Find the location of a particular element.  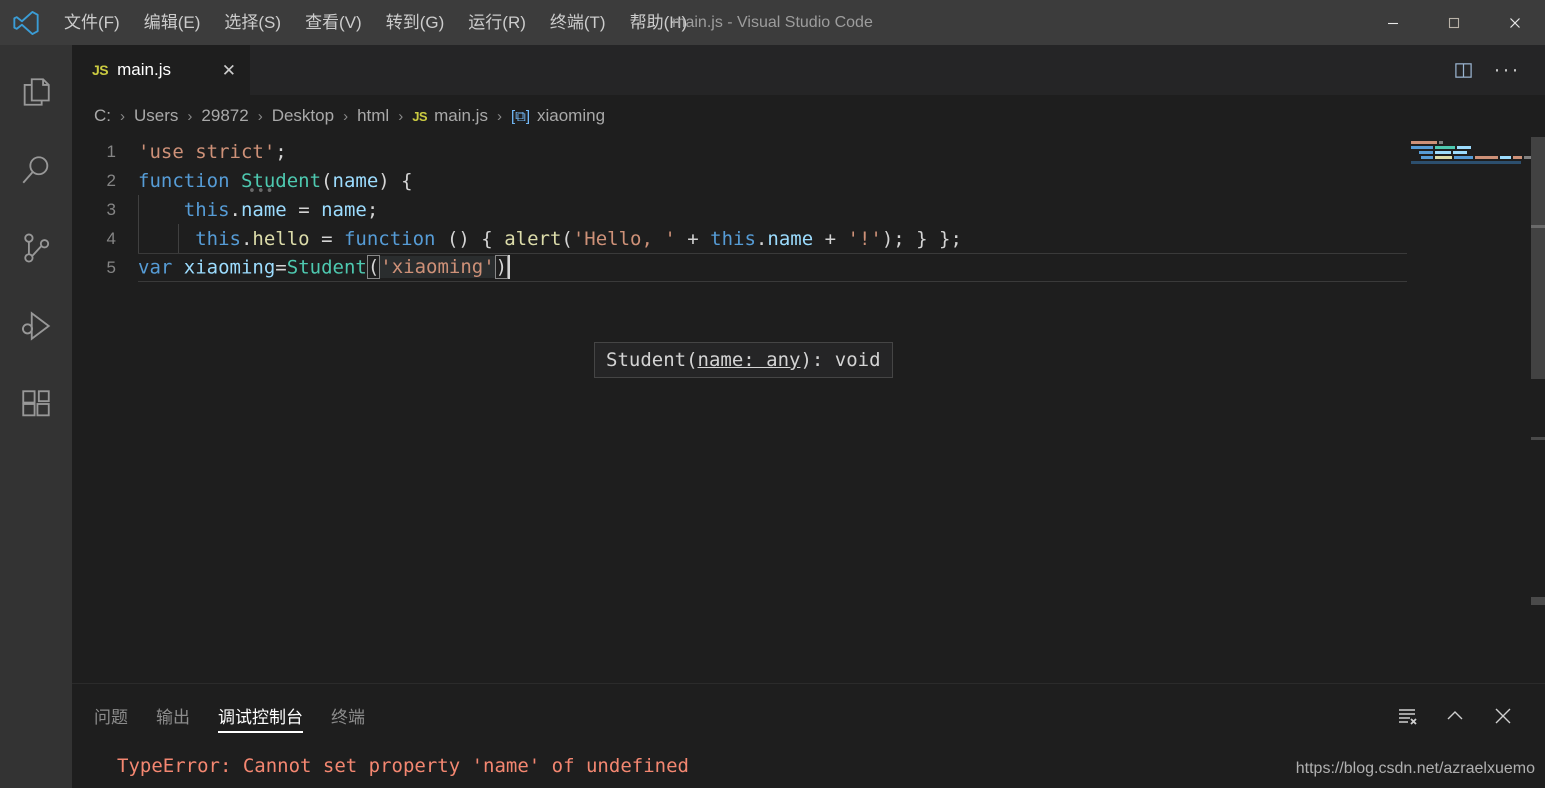

text-cursor is located at coordinates (509, 266).